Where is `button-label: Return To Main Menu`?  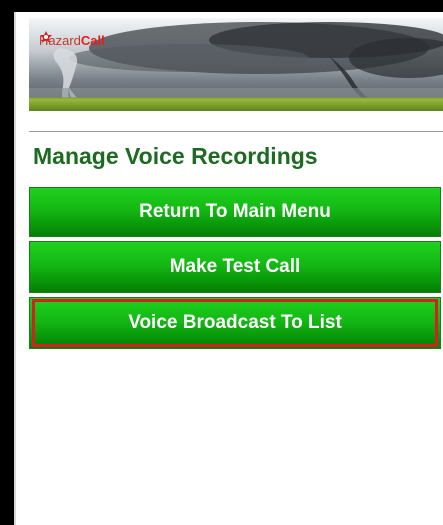
button-label: Return To Main Menu is located at coordinates (235, 211).